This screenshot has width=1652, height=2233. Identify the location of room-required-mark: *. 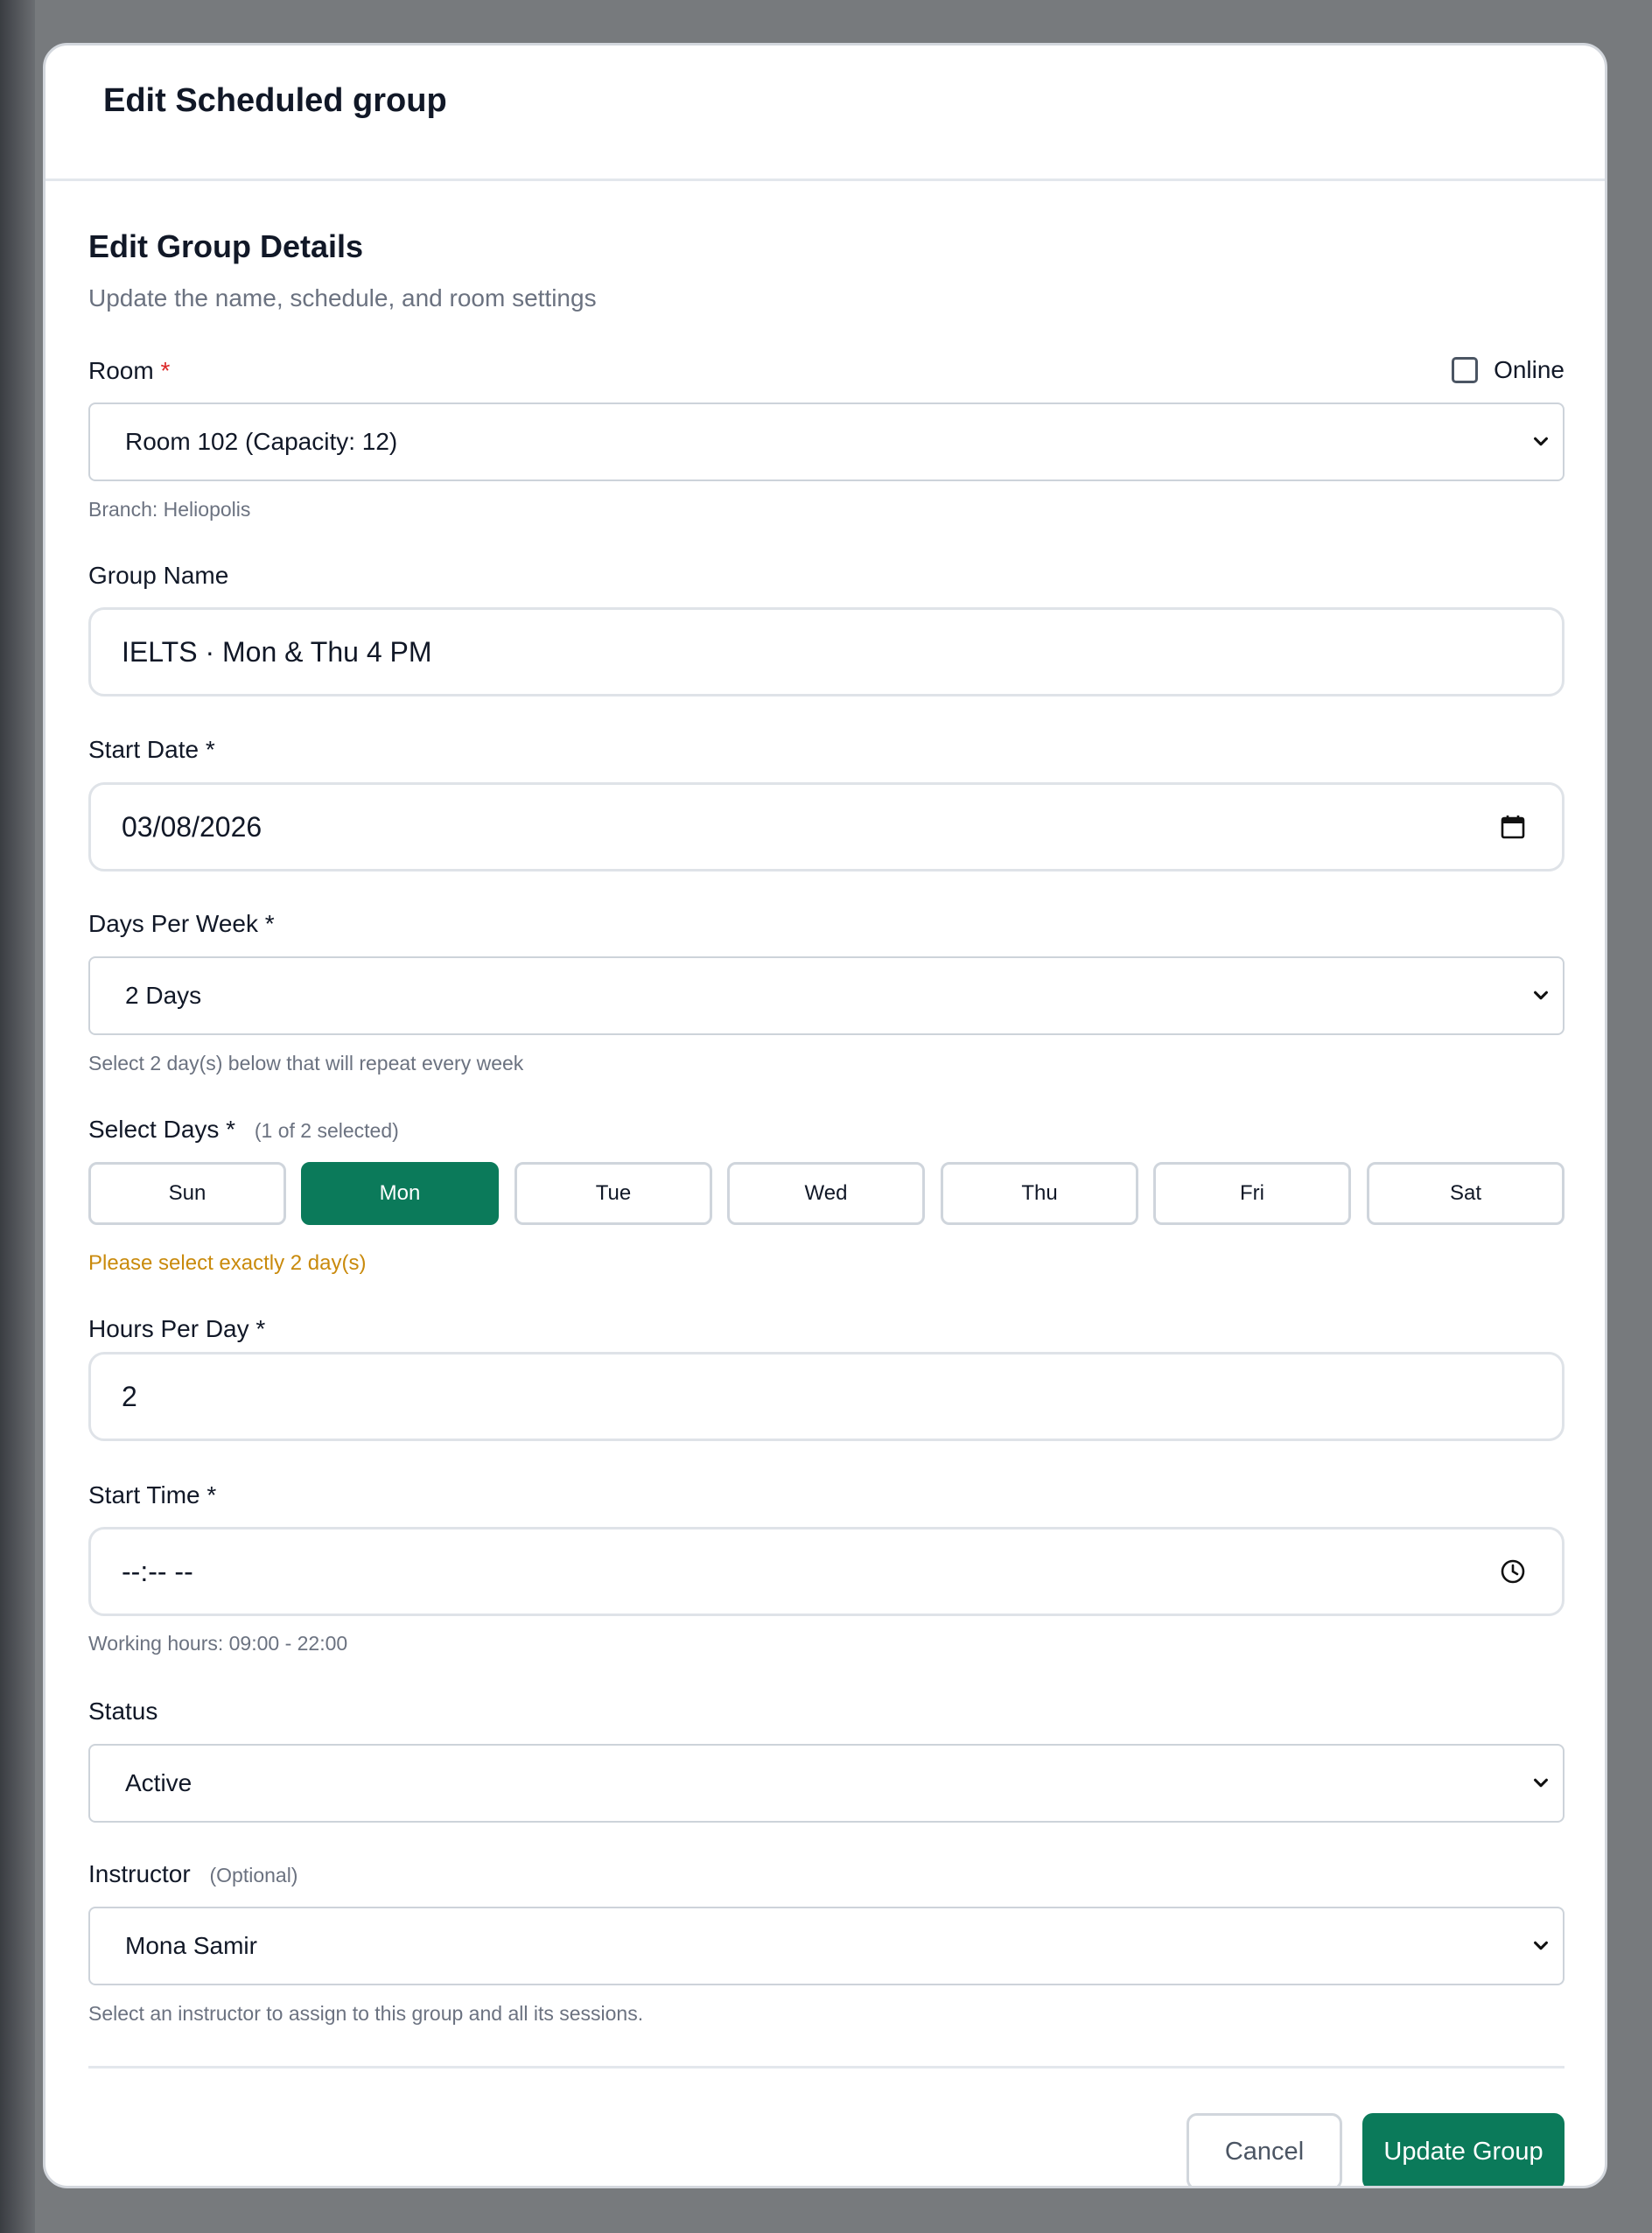
(165, 370).